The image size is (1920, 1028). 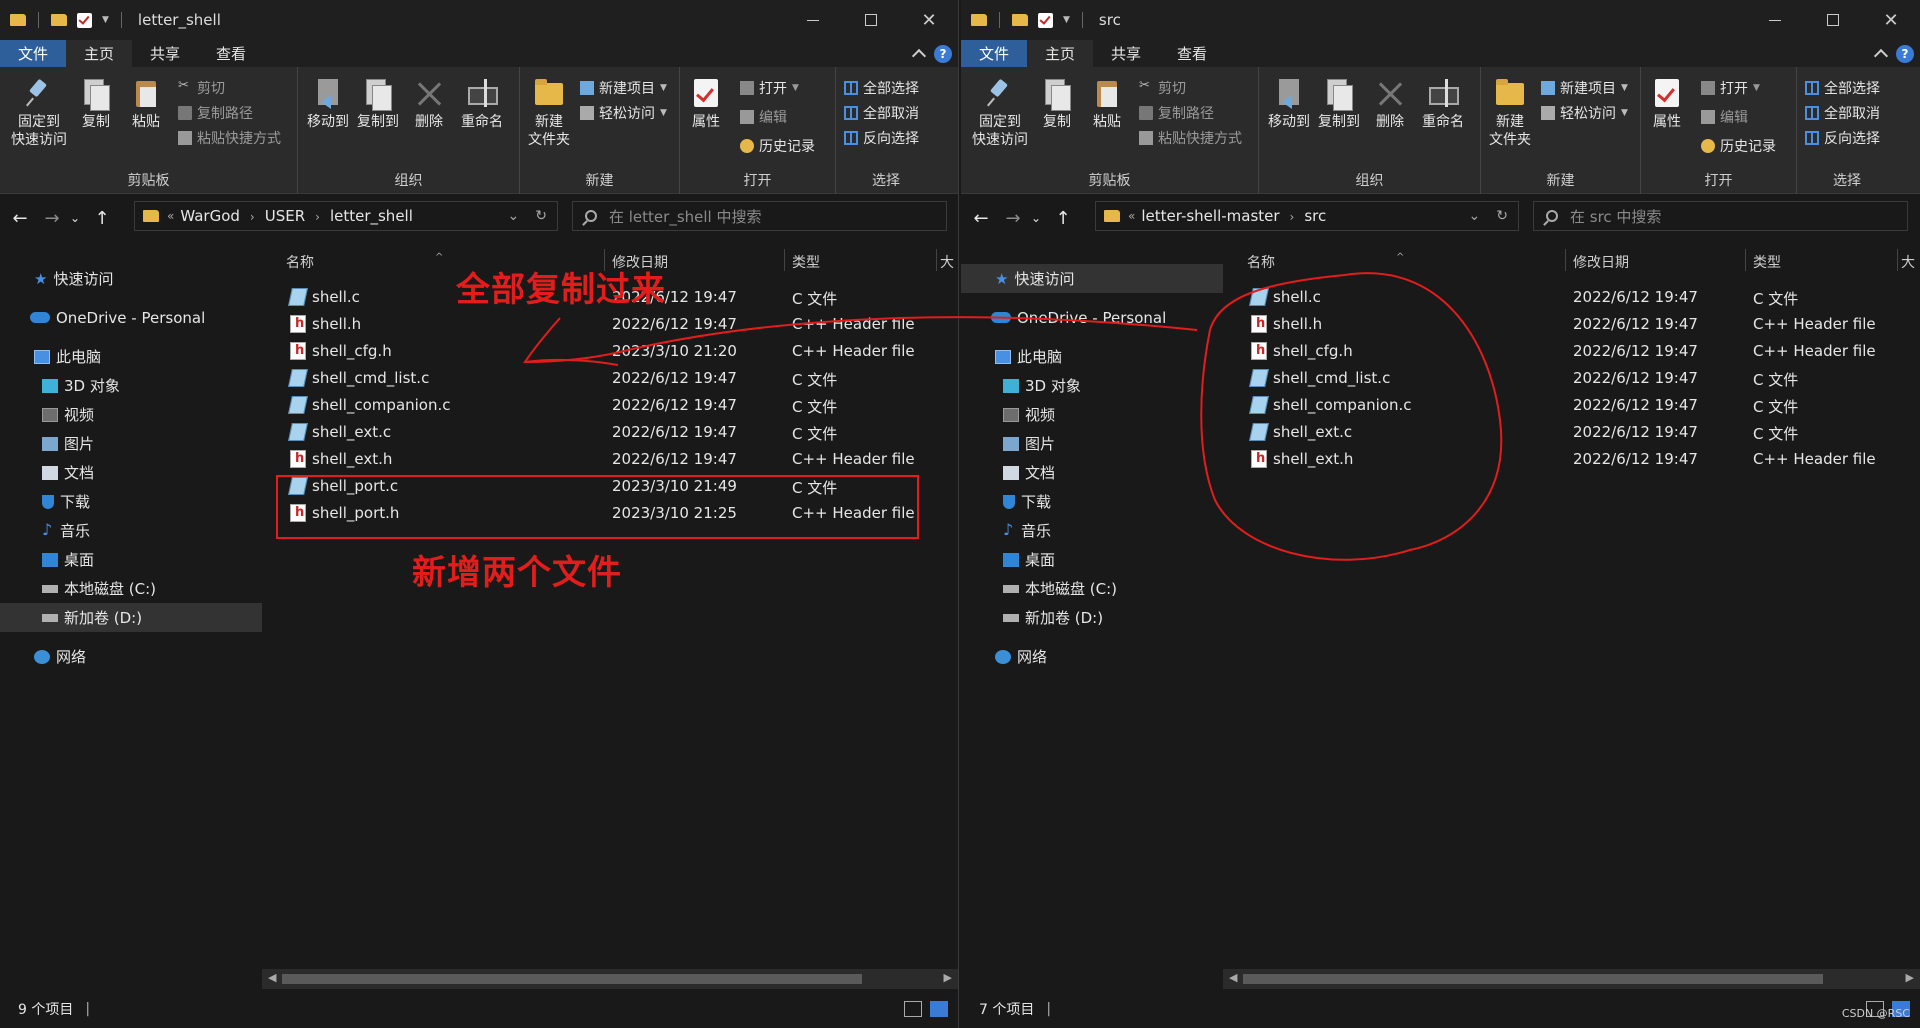 I want to click on scroll-left-arrow-icon: ◀, so click(x=1233, y=977).